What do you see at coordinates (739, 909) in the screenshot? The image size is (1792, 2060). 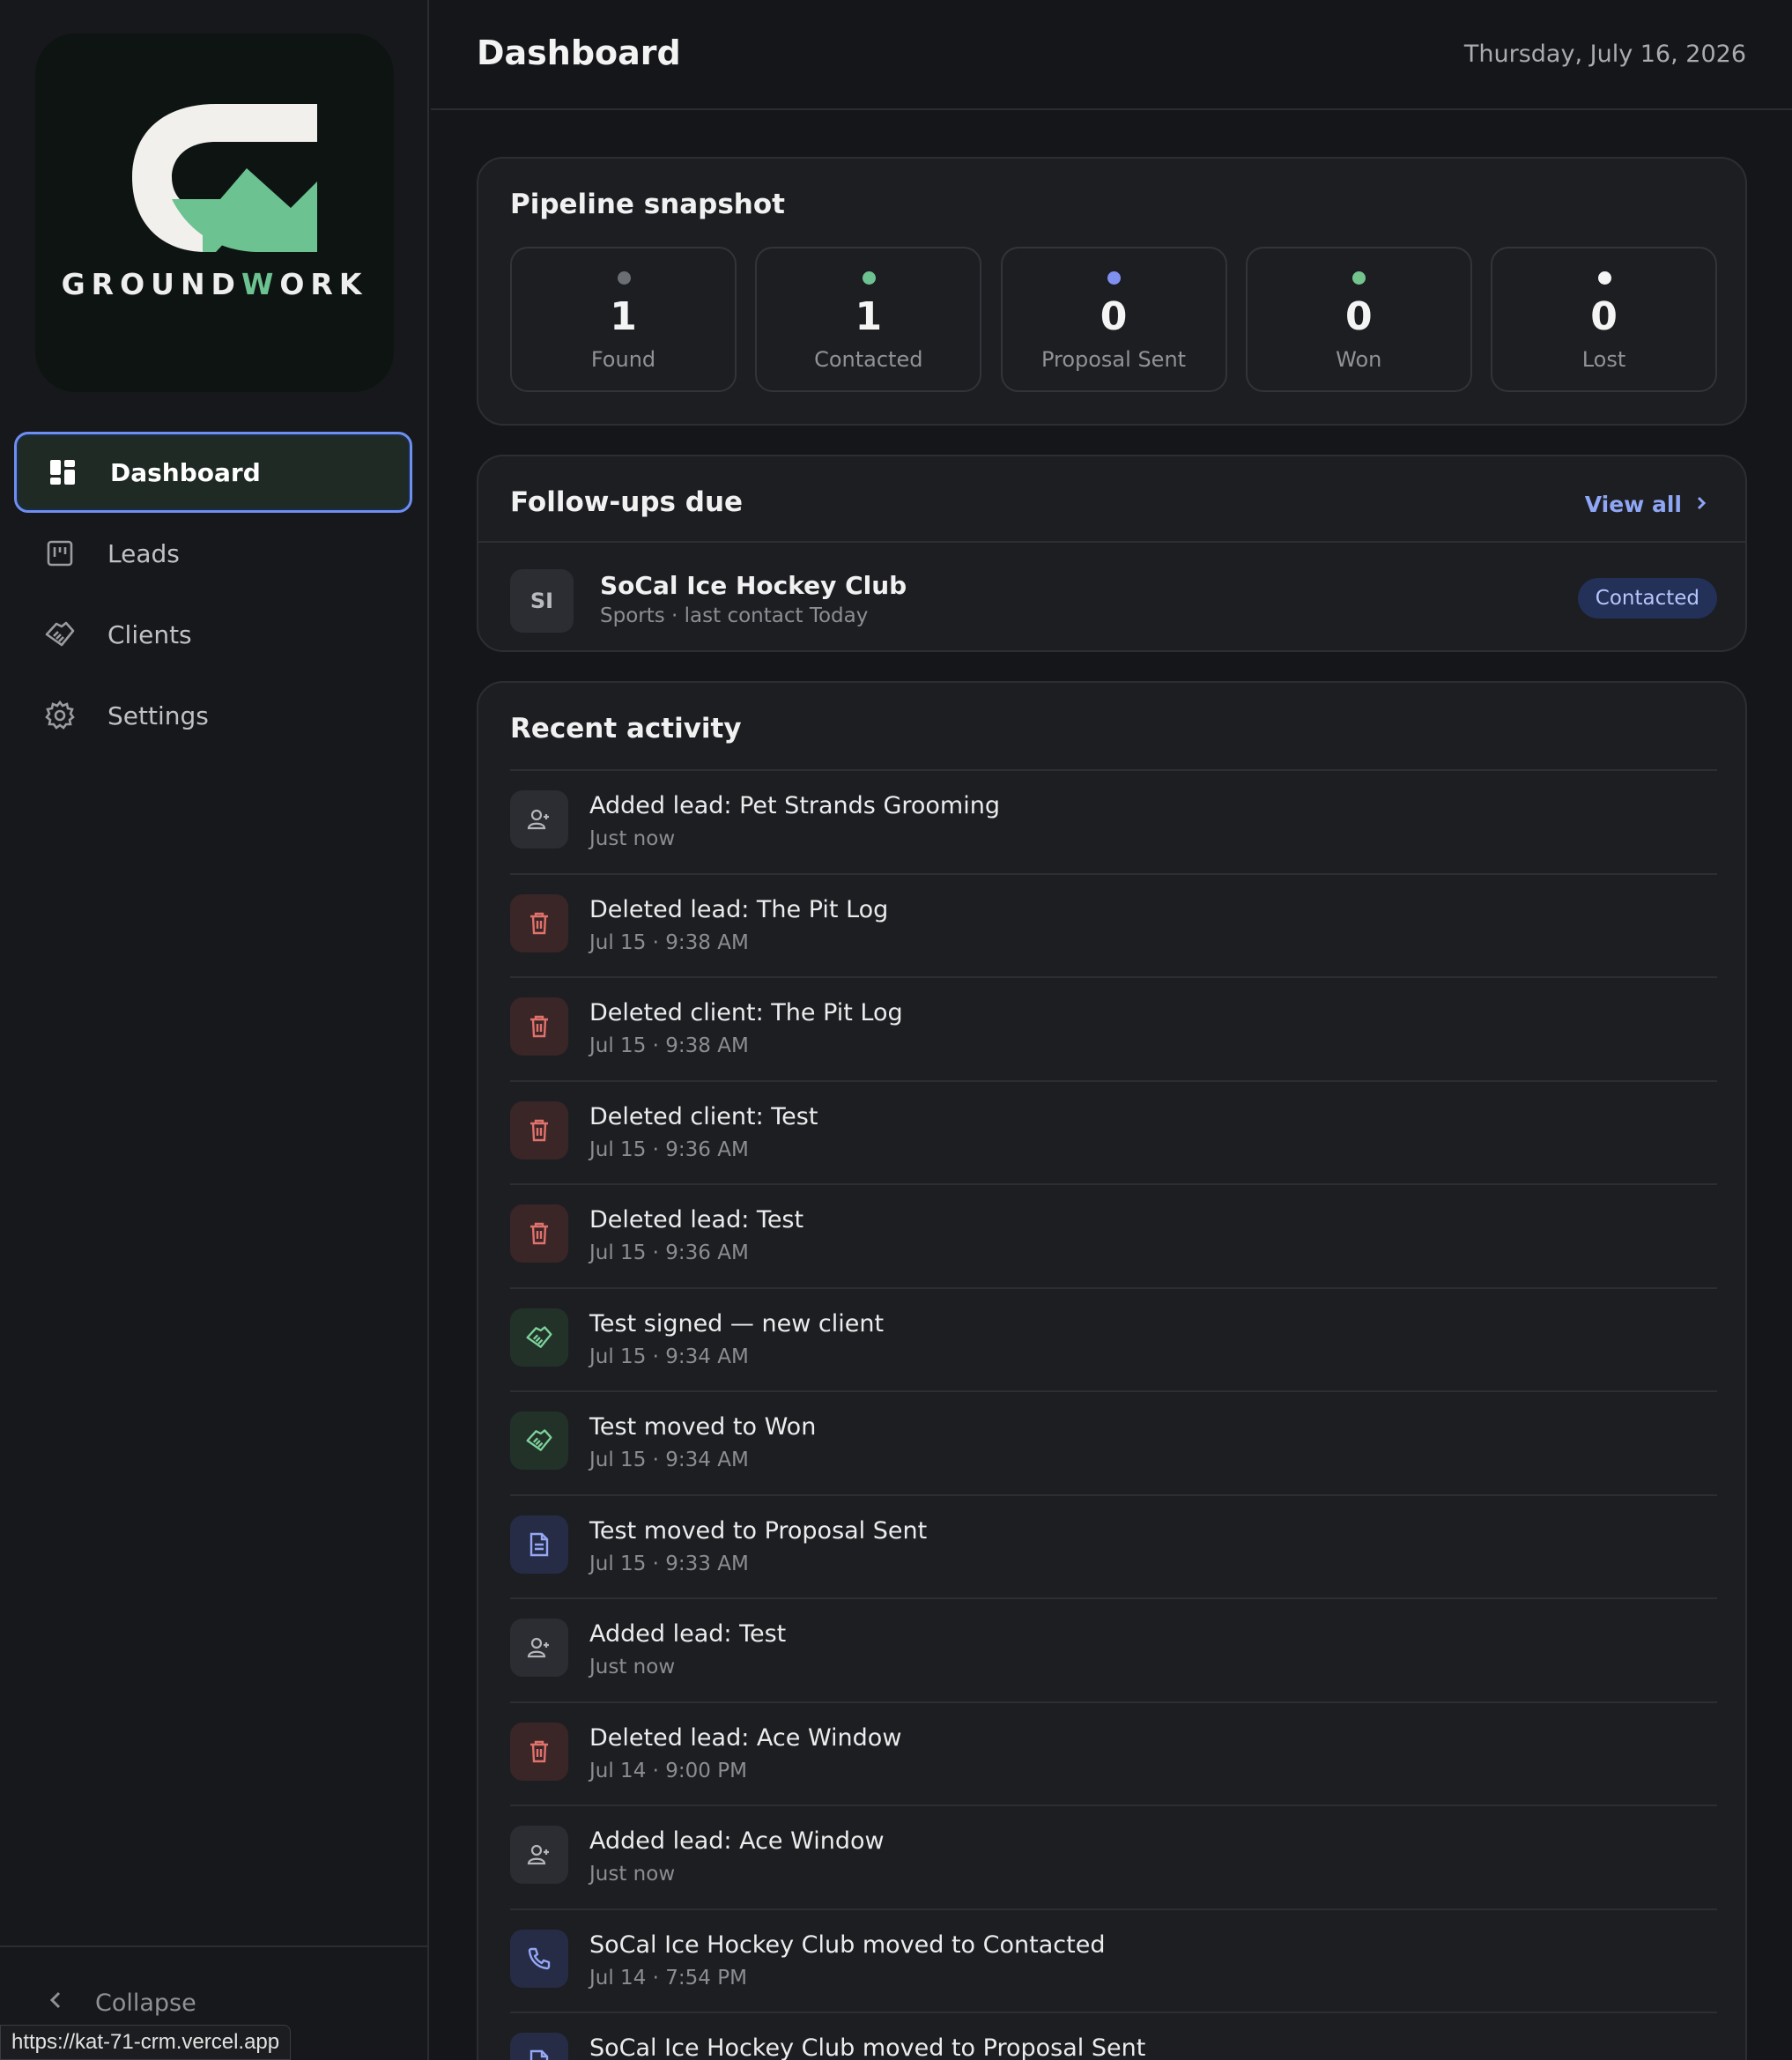 I see `activity-text: Deleted lead: The Pit Log` at bounding box center [739, 909].